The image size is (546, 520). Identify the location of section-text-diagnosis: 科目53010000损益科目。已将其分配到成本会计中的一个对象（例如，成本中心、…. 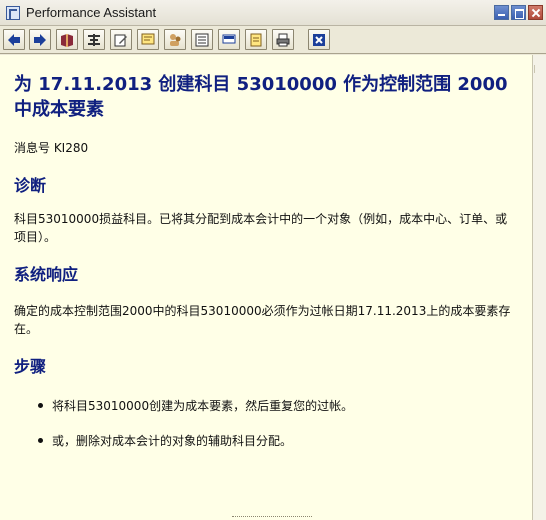
(261, 228).